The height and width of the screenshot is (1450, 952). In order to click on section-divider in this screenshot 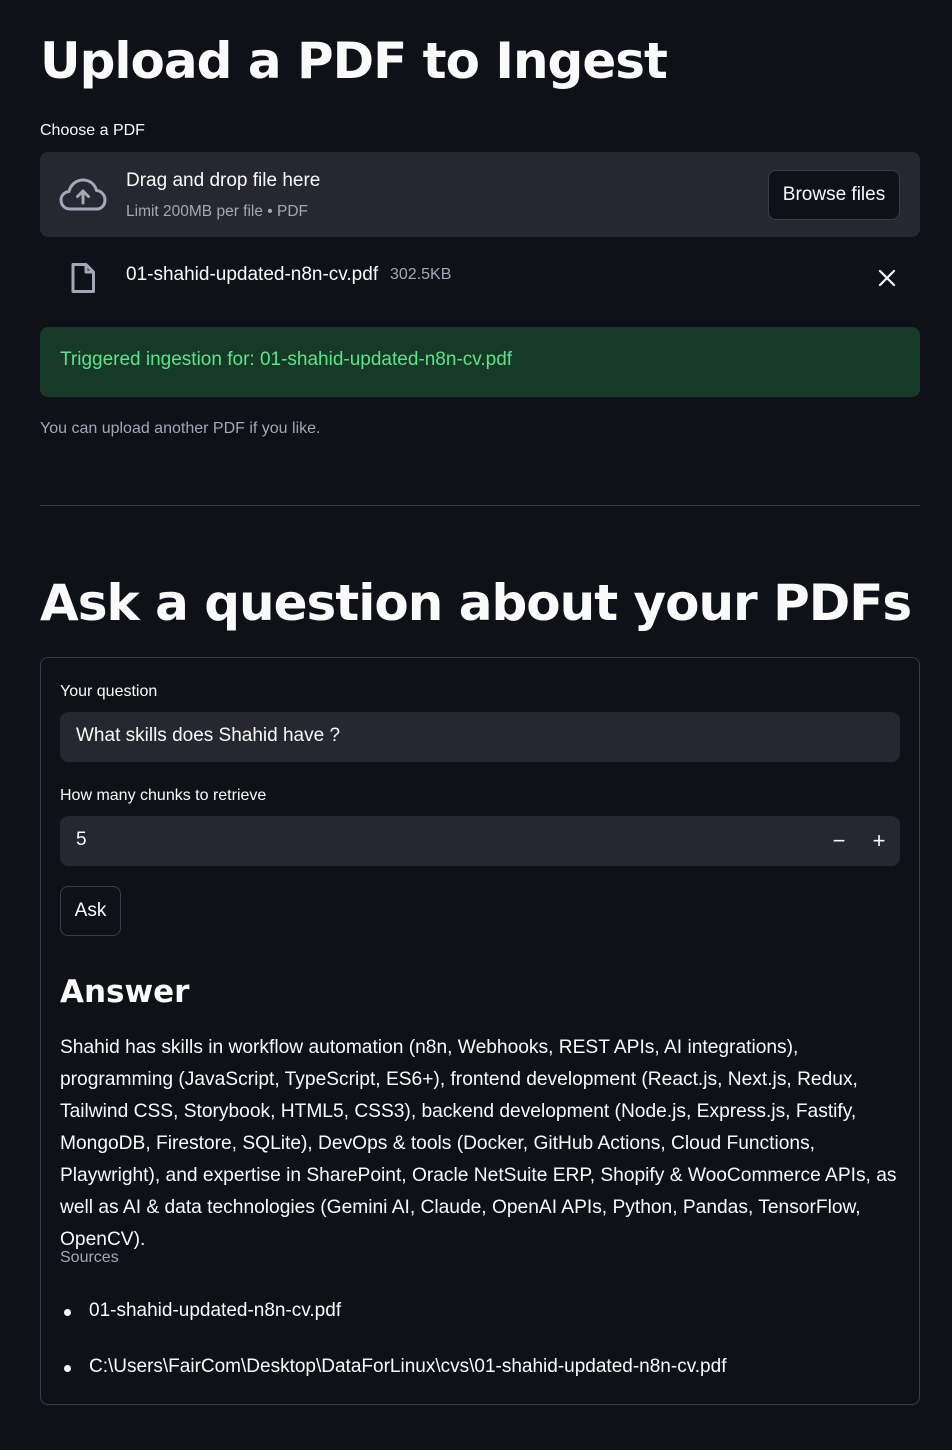, I will do `click(480, 505)`.